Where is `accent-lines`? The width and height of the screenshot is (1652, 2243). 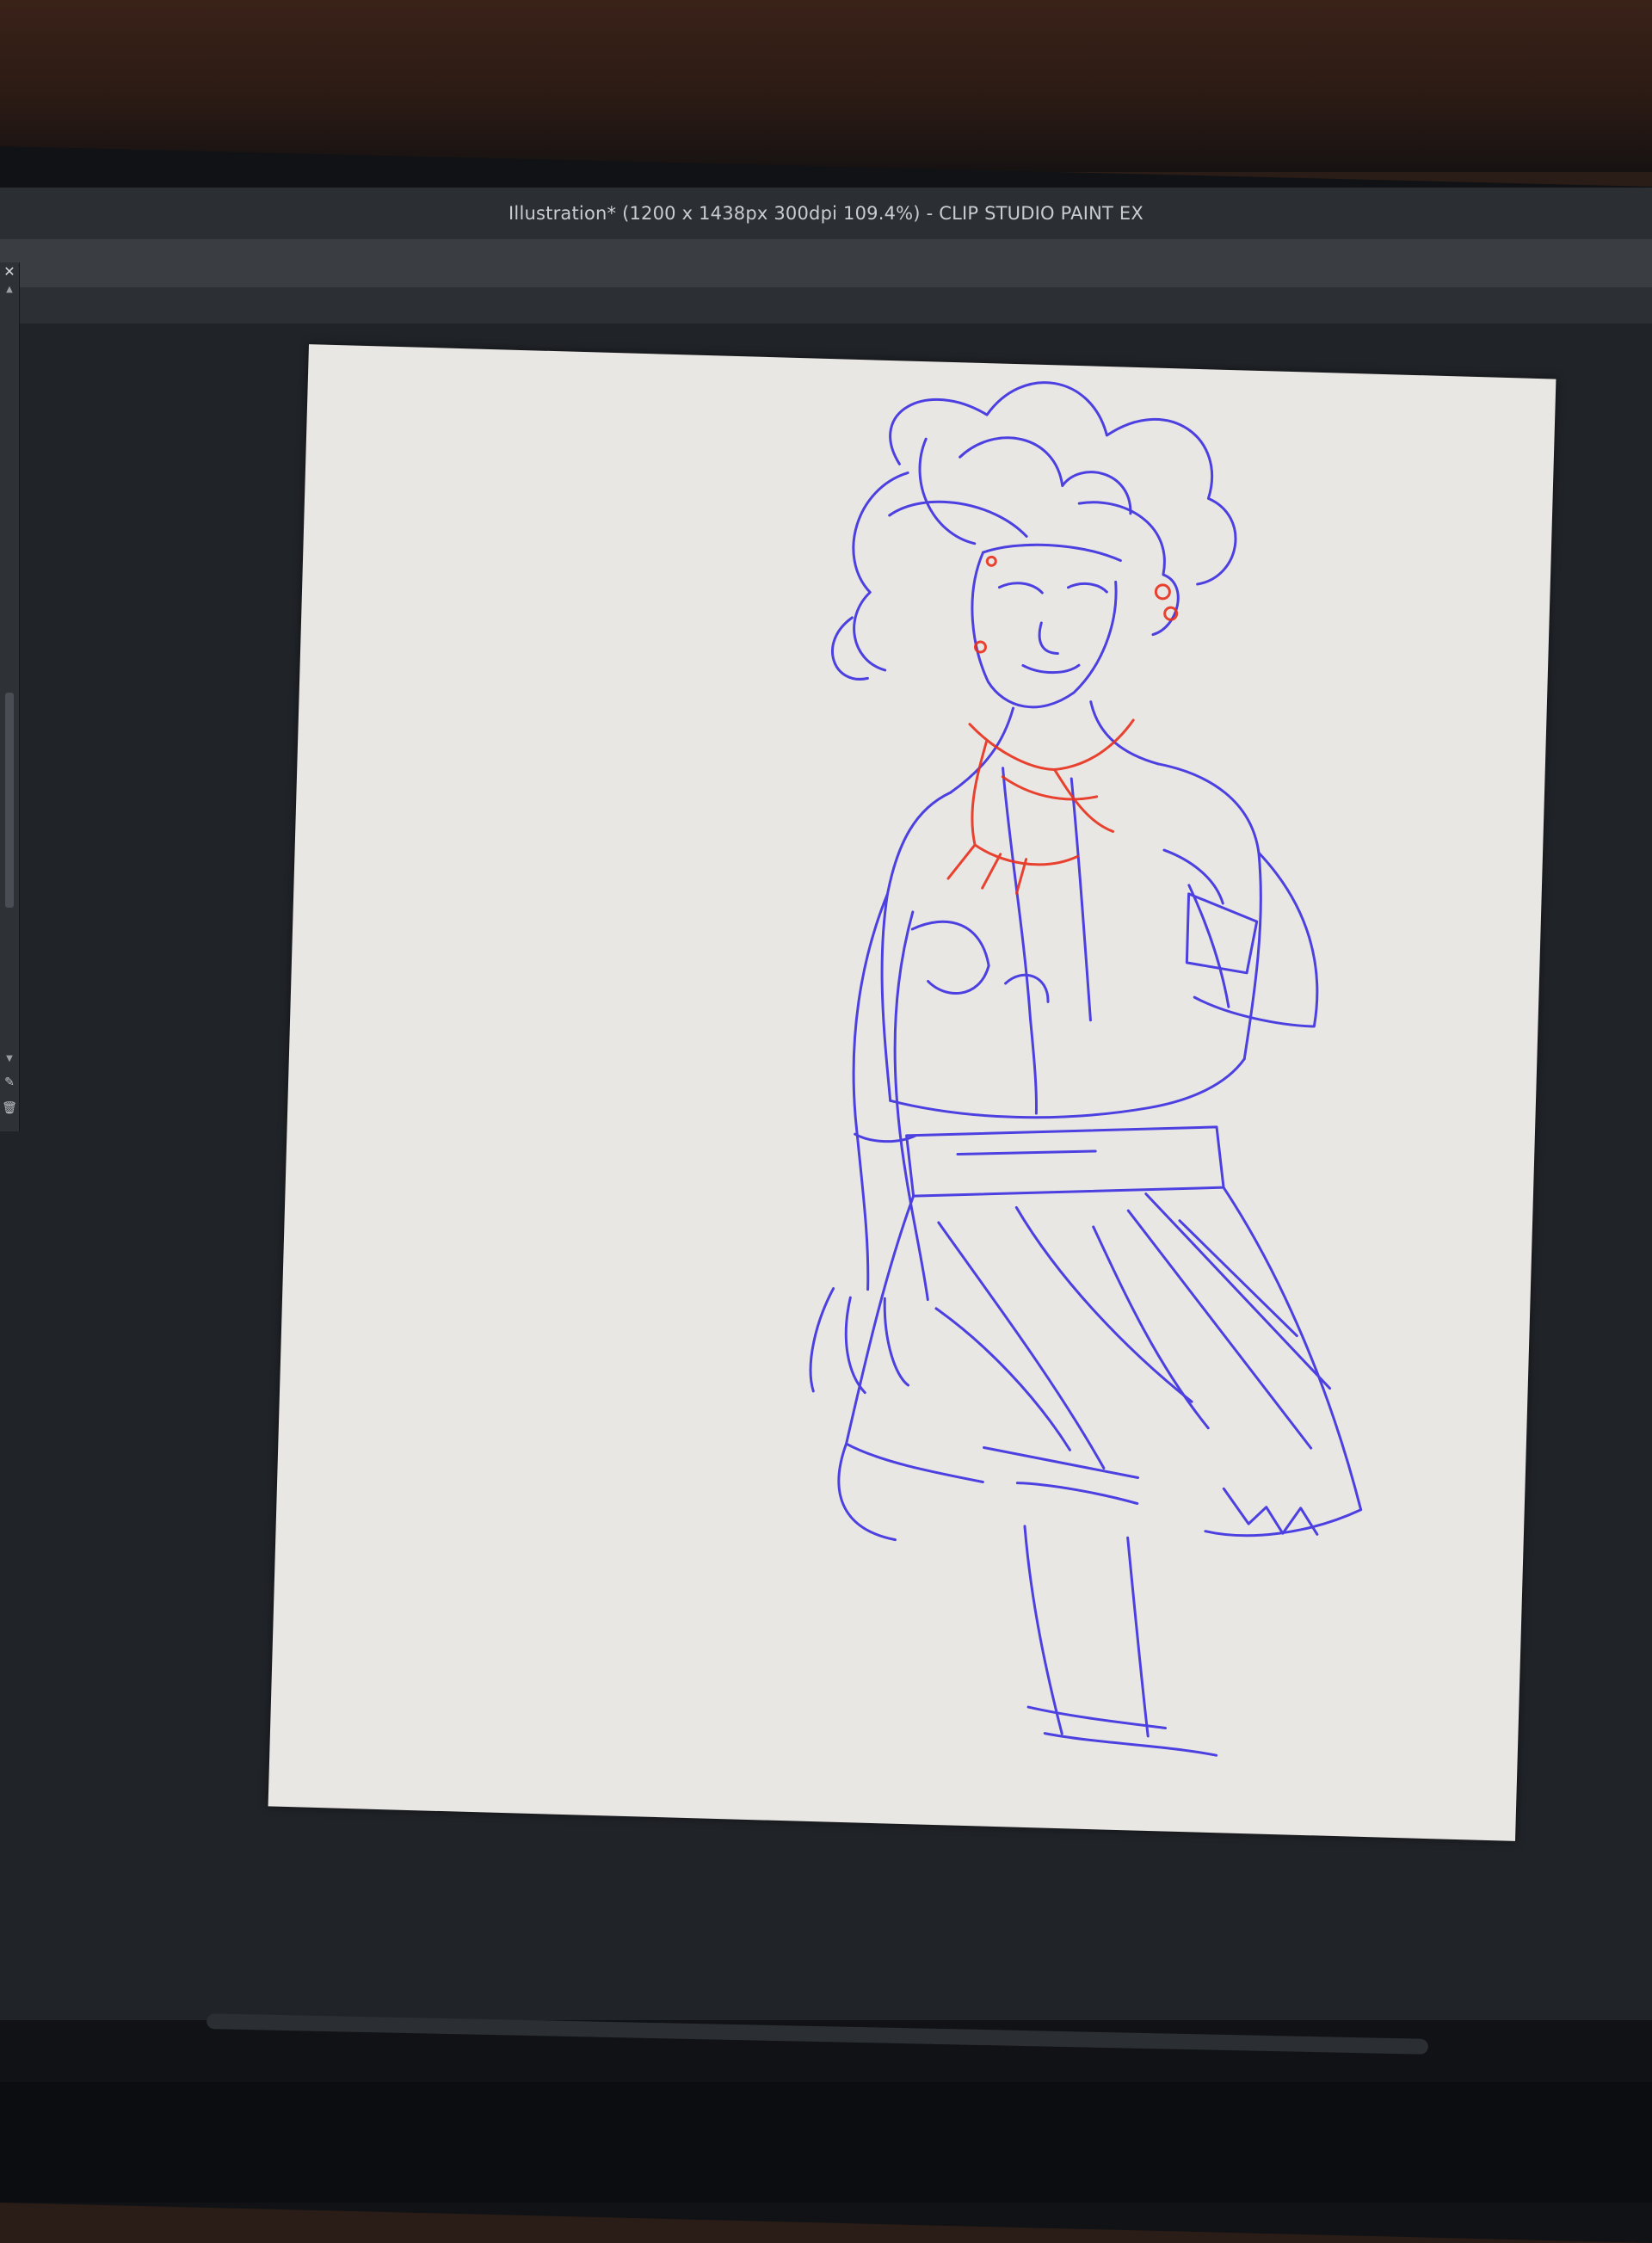 accent-lines is located at coordinates (1062, 725).